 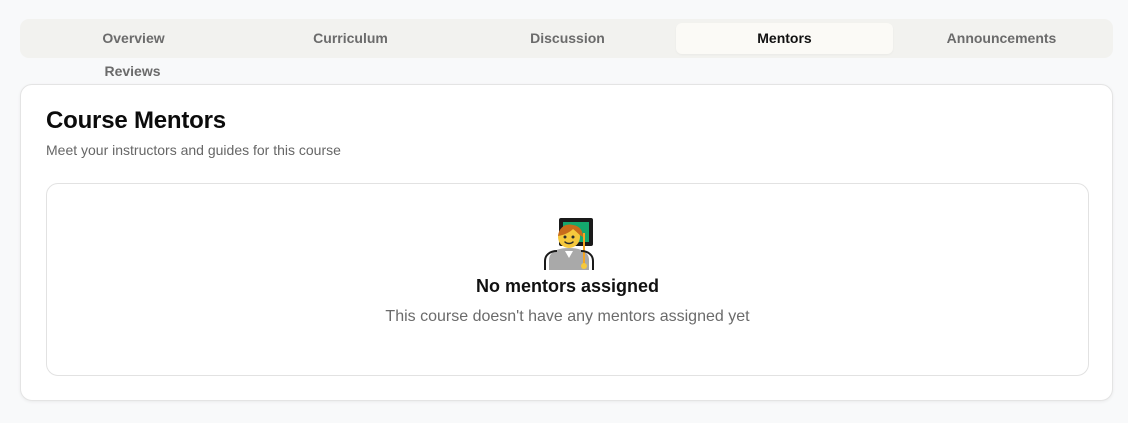 I want to click on card-title: Course Mentors, so click(x=136, y=120).